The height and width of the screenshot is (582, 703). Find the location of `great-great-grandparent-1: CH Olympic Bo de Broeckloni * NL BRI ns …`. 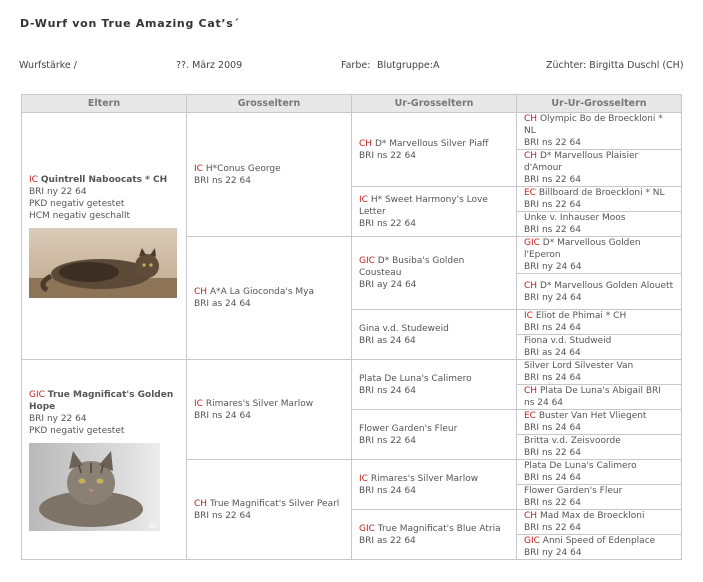

great-great-grandparent-1: CH Olympic Bo de Broeckloni * NL BRI ns … is located at coordinates (599, 131).